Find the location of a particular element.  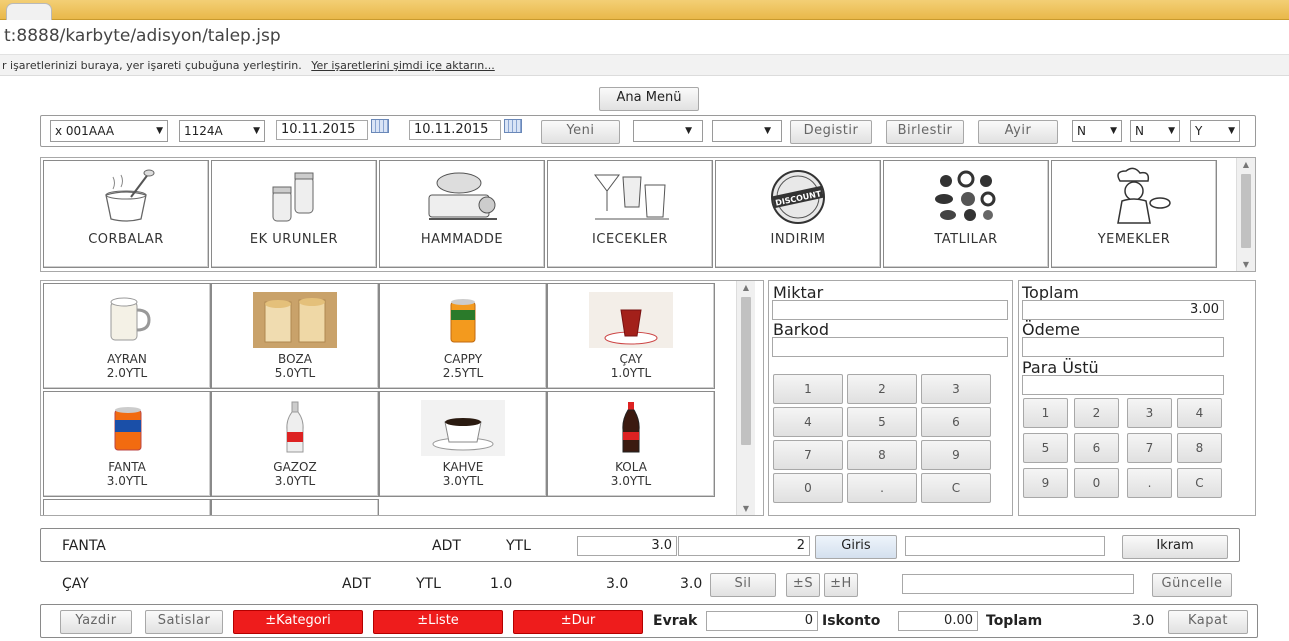

s-toggle-button: ±S is located at coordinates (803, 585).